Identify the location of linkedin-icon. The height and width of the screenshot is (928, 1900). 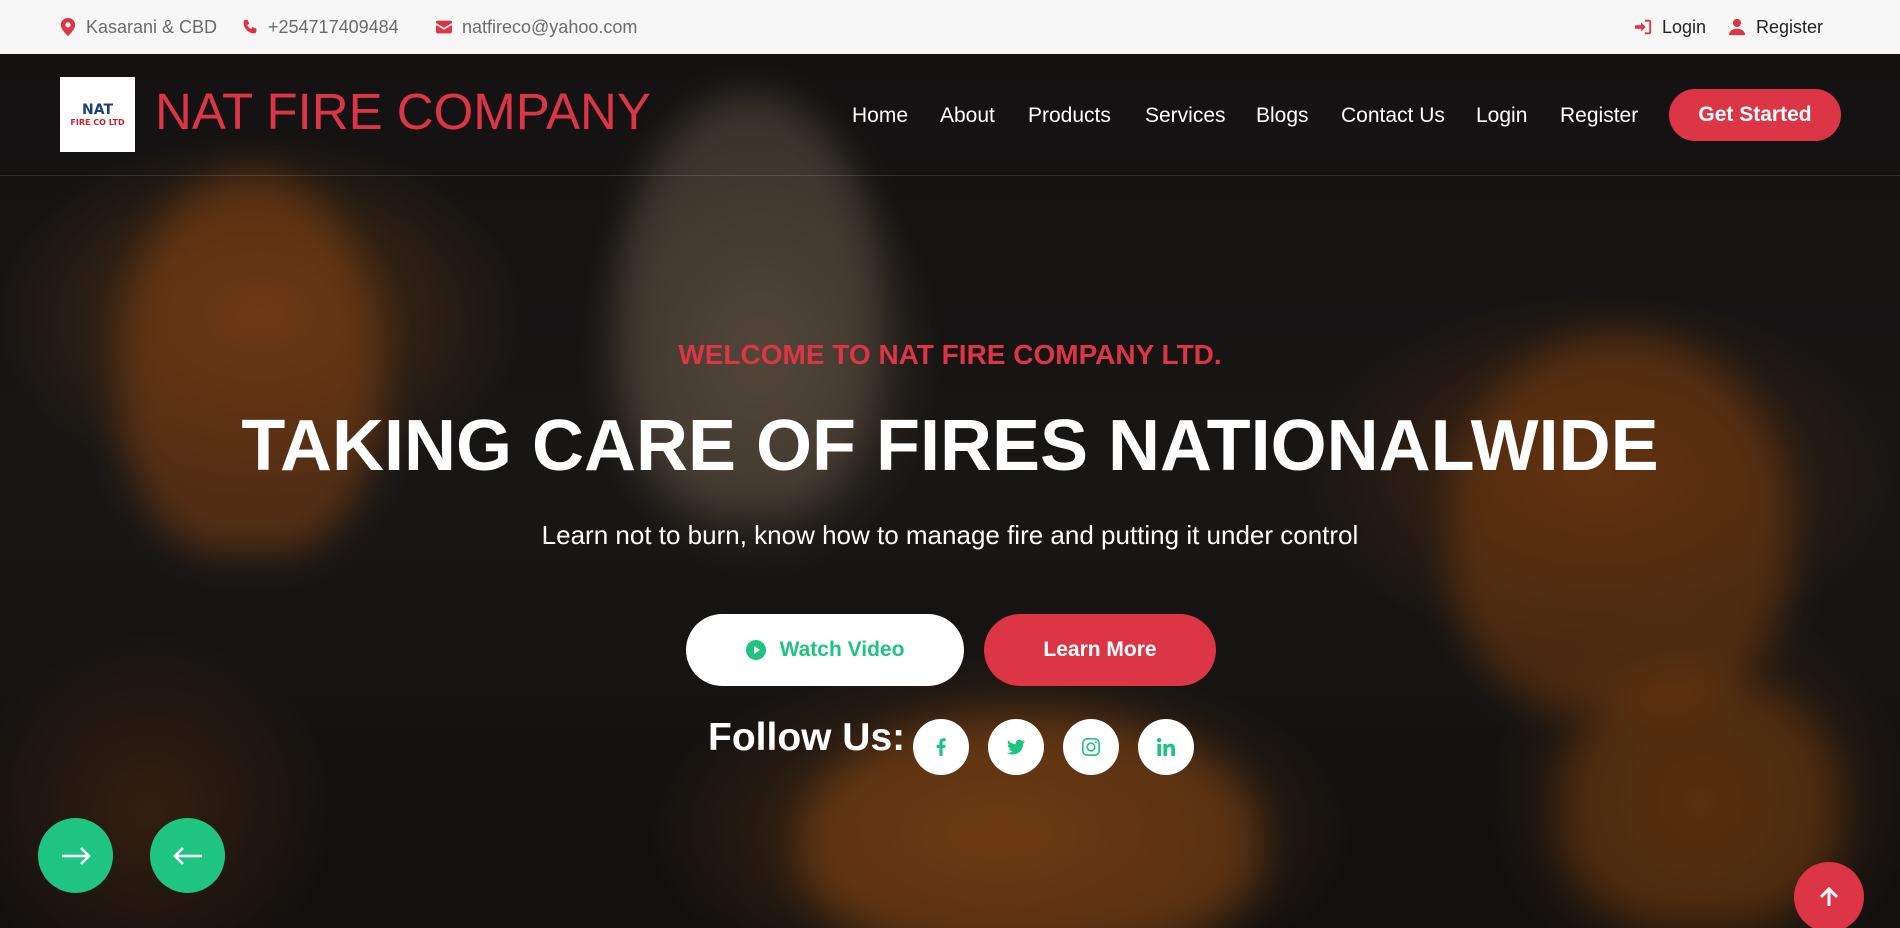
(1166, 747).